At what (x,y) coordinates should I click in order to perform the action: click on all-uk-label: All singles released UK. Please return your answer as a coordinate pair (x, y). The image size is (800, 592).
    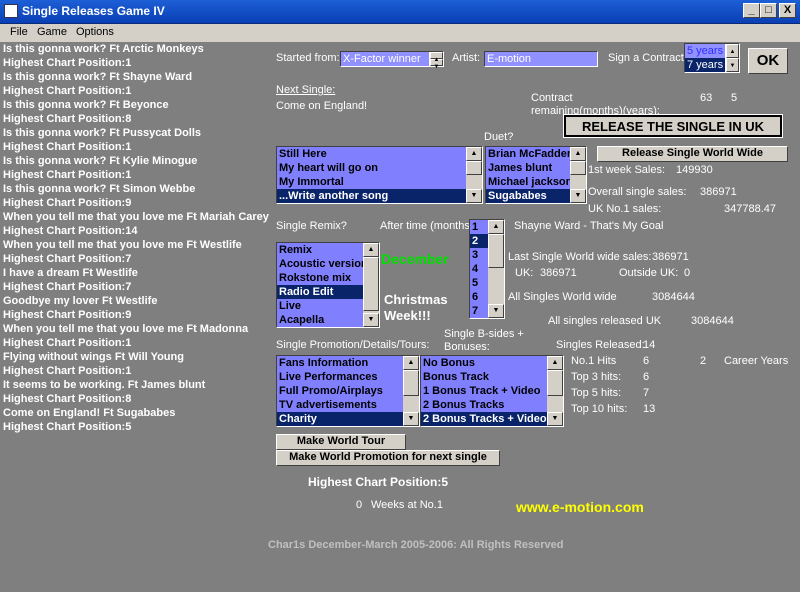
    Looking at the image, I should click on (605, 321).